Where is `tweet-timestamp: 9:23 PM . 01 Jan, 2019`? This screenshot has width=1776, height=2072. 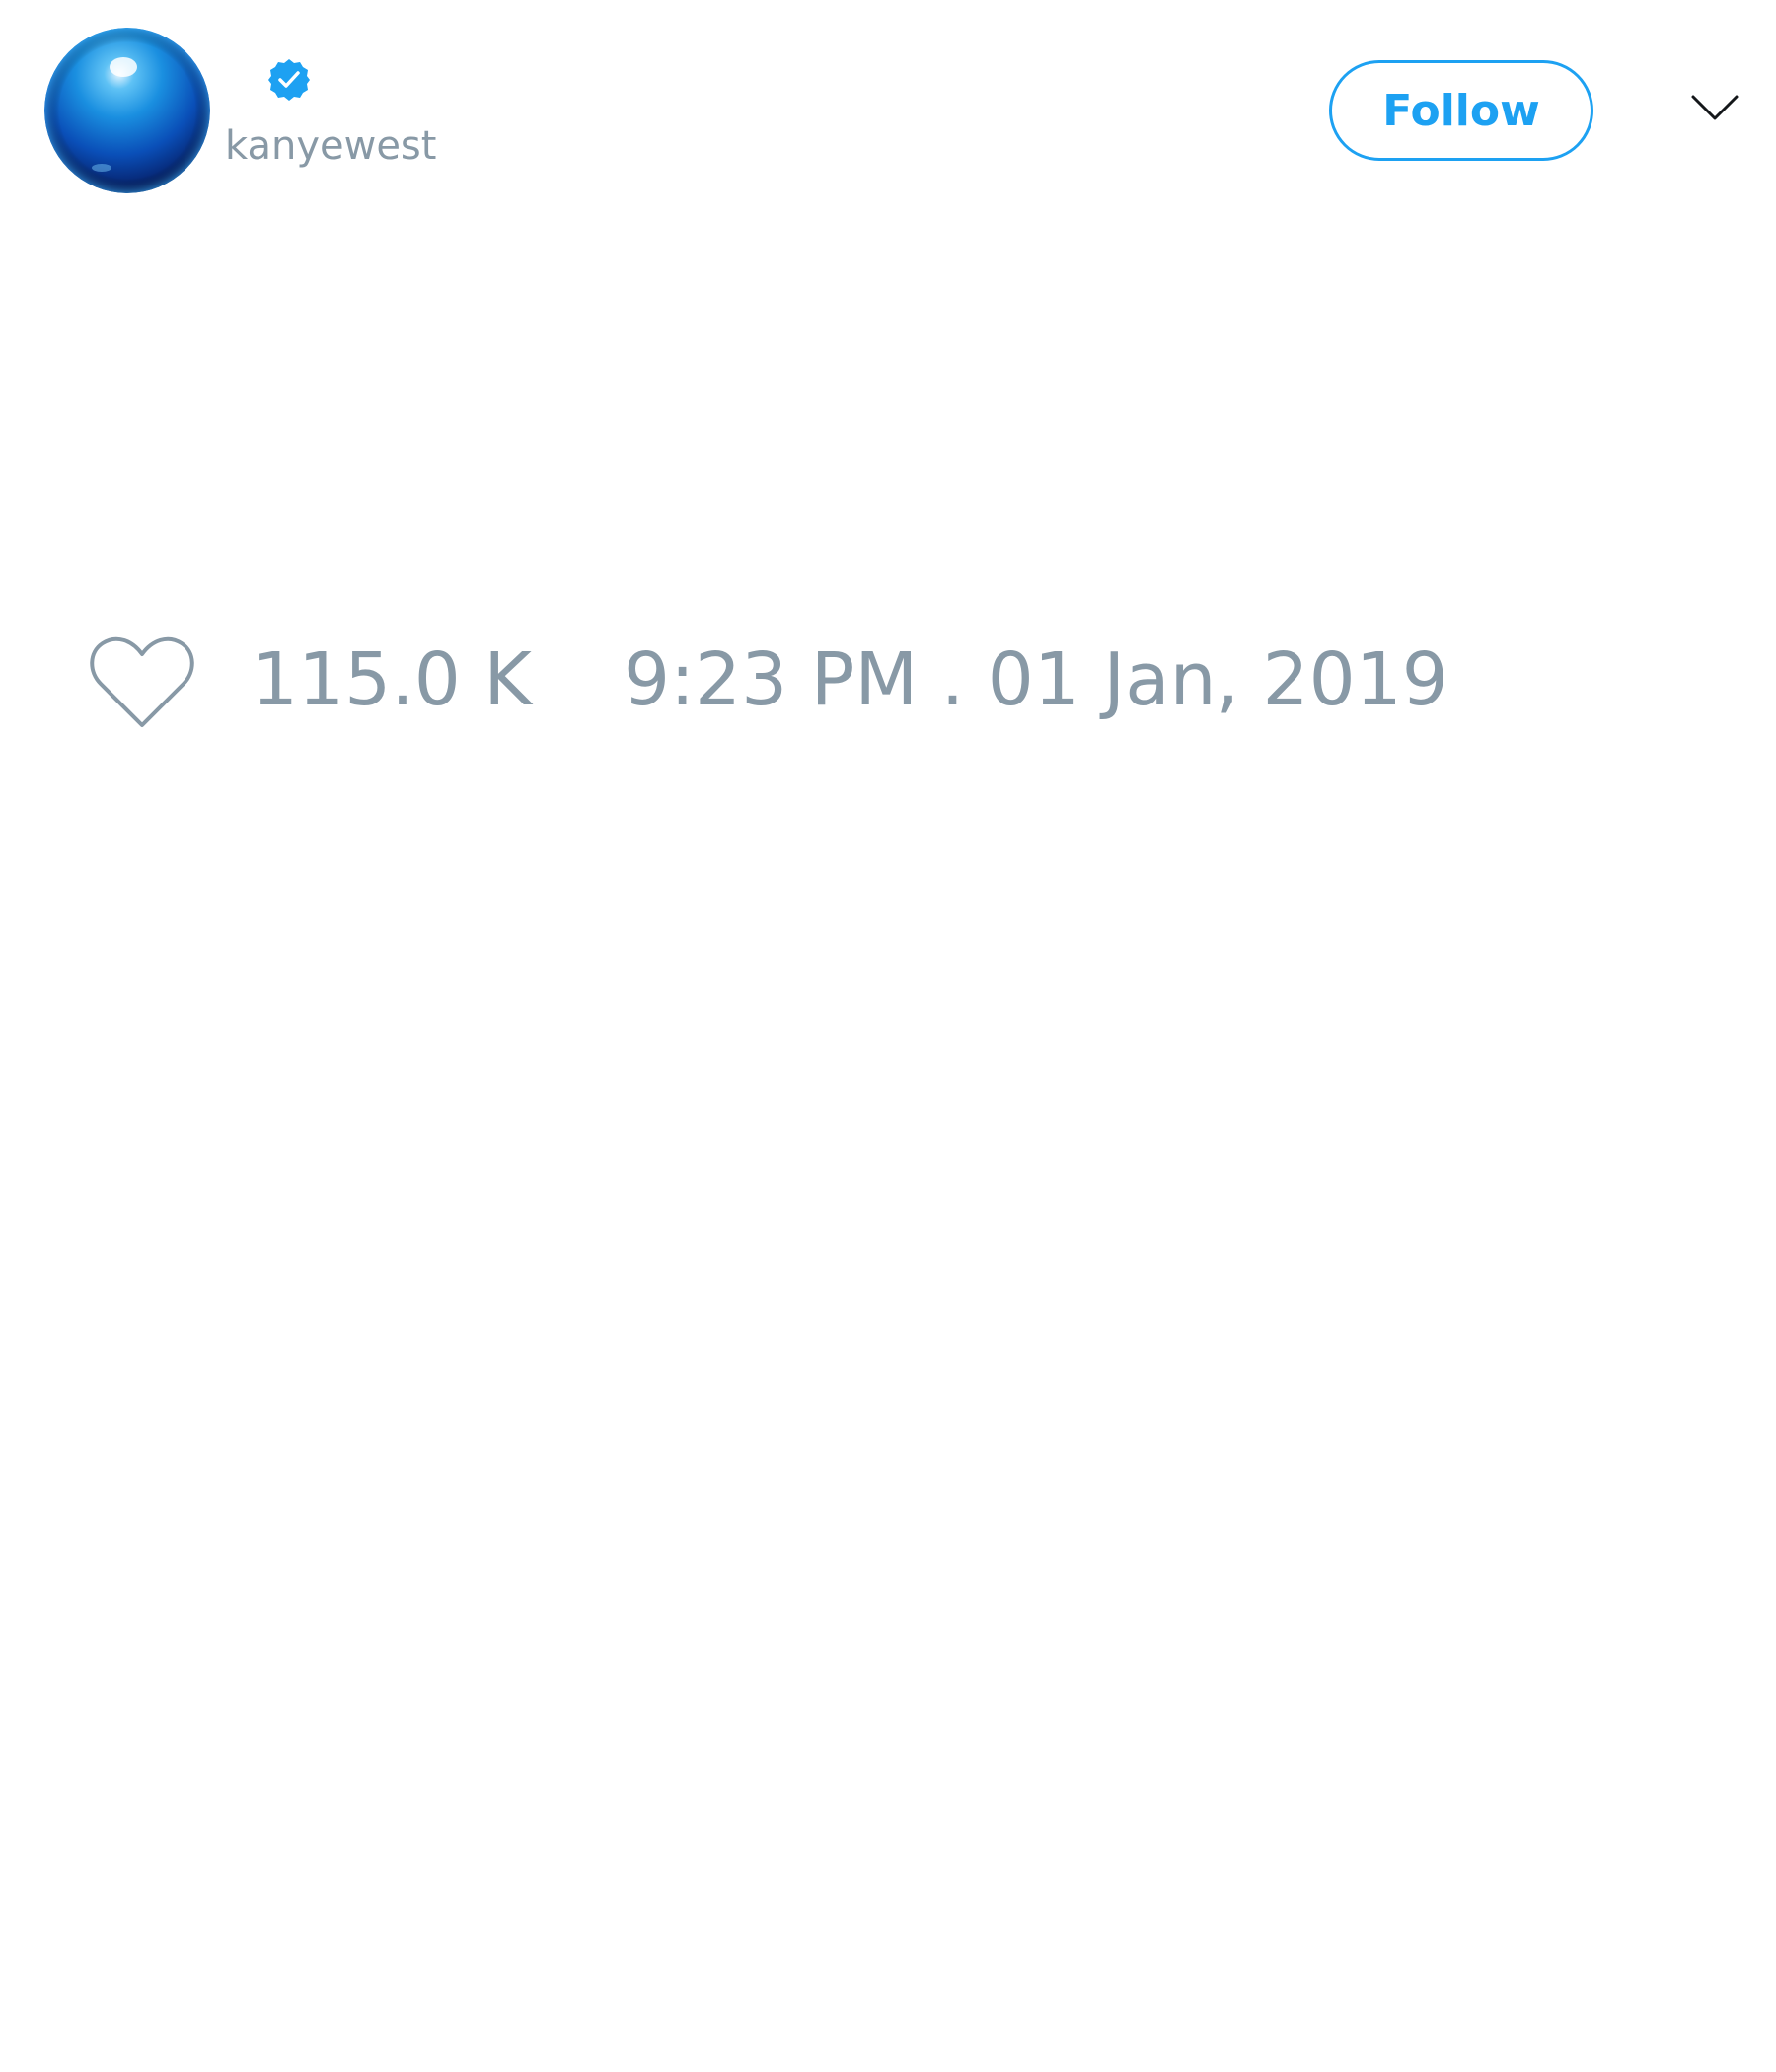 tweet-timestamp: 9:23 PM . 01 Jan, 2019 is located at coordinates (1036, 680).